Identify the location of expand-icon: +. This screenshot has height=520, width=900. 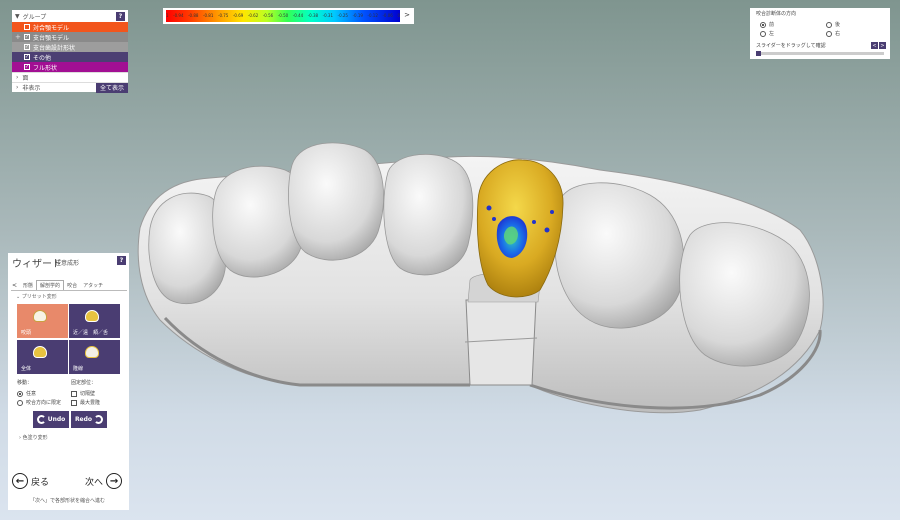
(18, 37).